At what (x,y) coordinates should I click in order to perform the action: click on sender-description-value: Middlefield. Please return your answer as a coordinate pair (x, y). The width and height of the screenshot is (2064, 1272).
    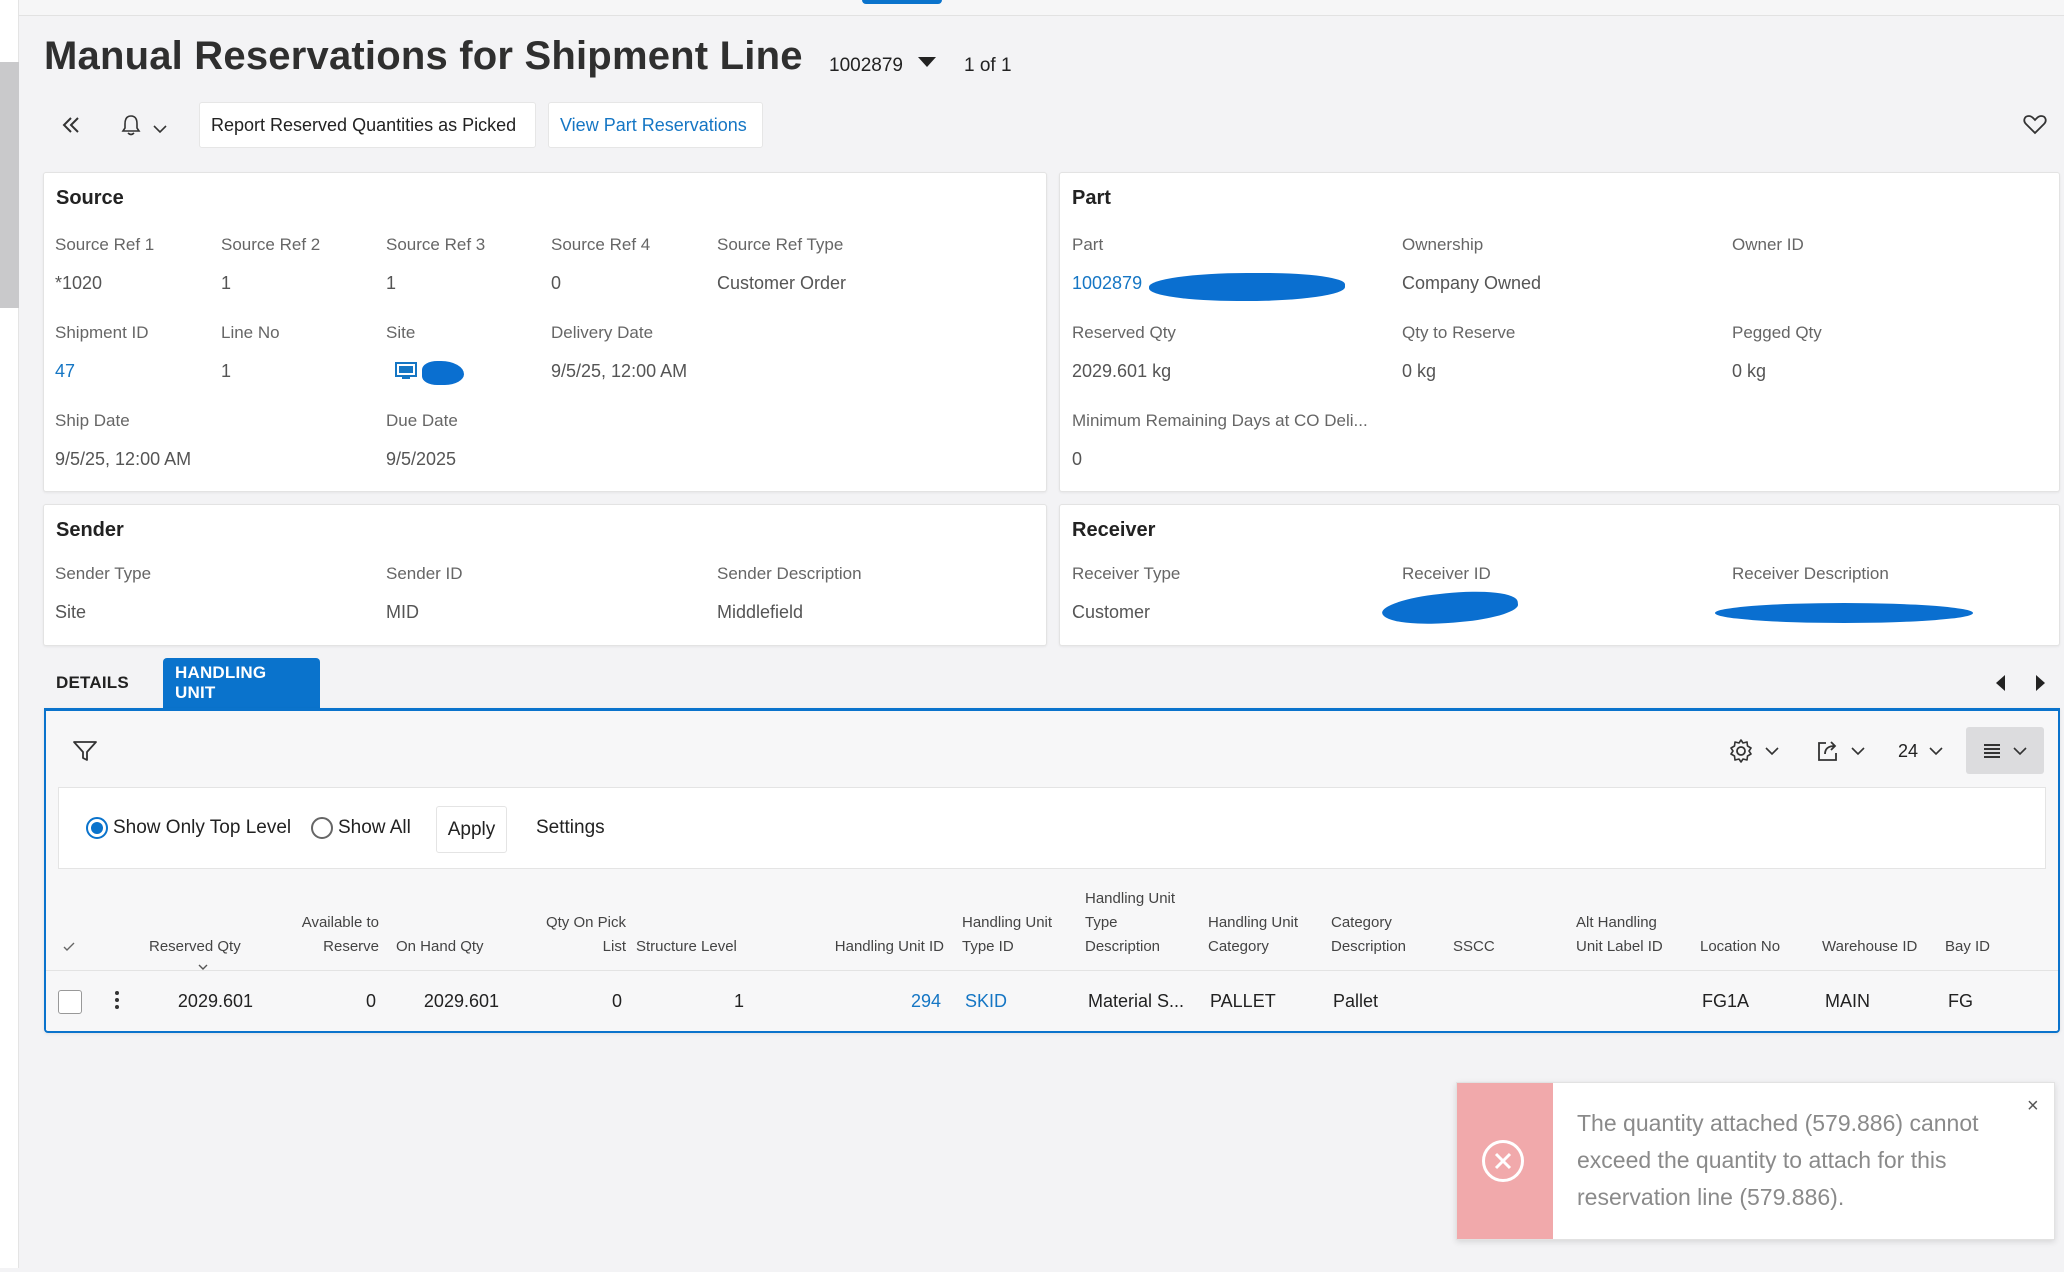
    Looking at the image, I should click on (760, 612).